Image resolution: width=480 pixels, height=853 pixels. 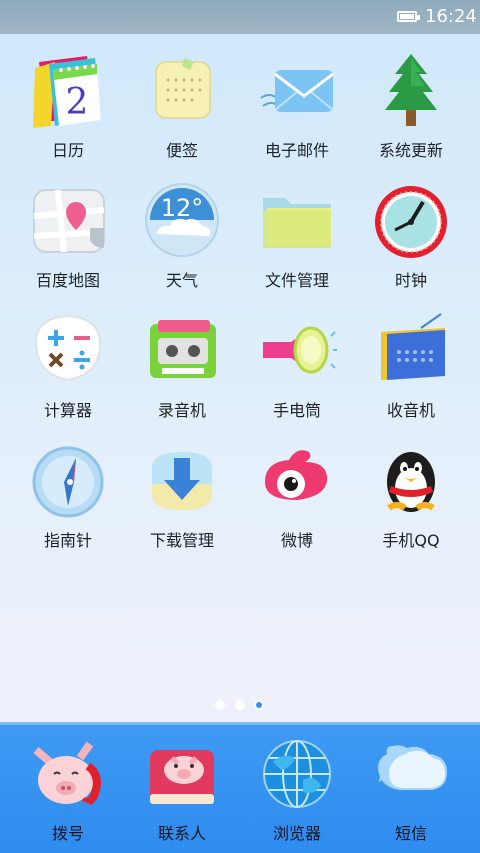 I want to click on app-recorder: 录音机, so click(x=182, y=369).